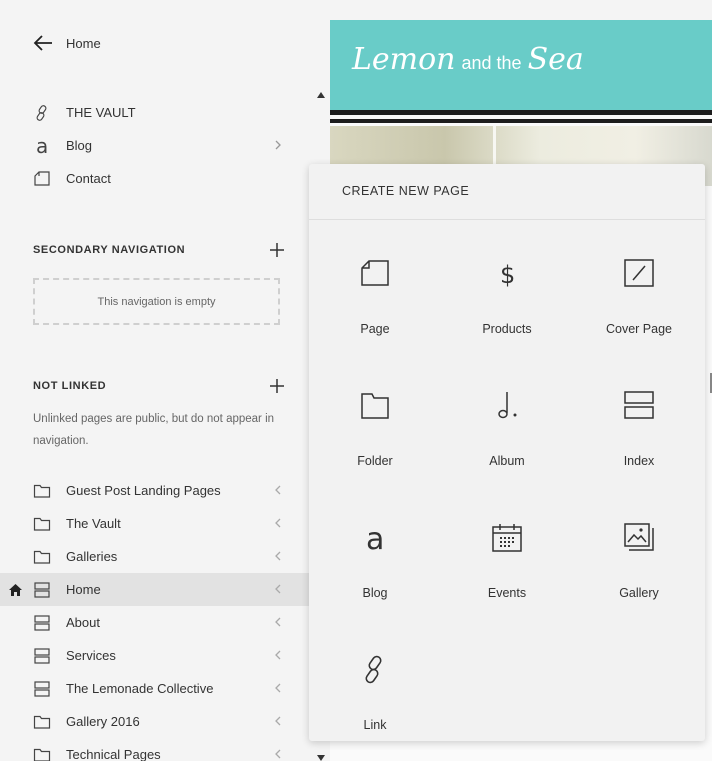 The height and width of the screenshot is (761, 712). What do you see at coordinates (109, 250) in the screenshot?
I see `secondary-navigation-title: SECONDARY NAVIGATION` at bounding box center [109, 250].